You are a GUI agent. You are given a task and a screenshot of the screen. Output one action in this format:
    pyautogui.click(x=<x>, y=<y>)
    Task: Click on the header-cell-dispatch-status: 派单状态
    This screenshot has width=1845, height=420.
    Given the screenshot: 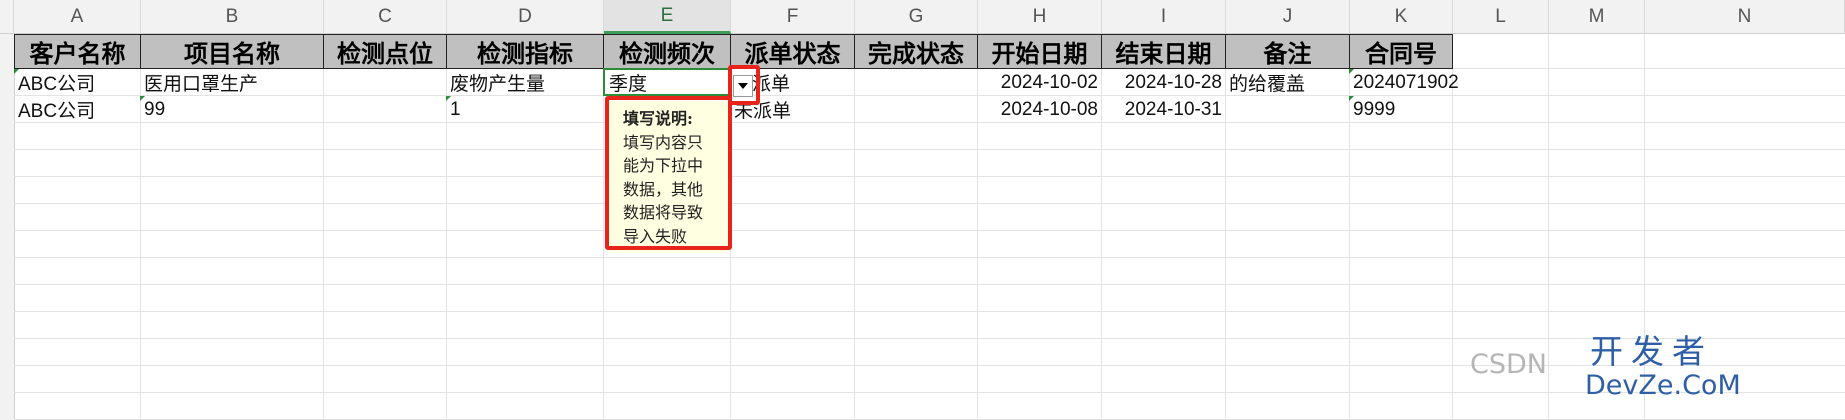 What is the action you would take?
    pyautogui.click(x=792, y=51)
    